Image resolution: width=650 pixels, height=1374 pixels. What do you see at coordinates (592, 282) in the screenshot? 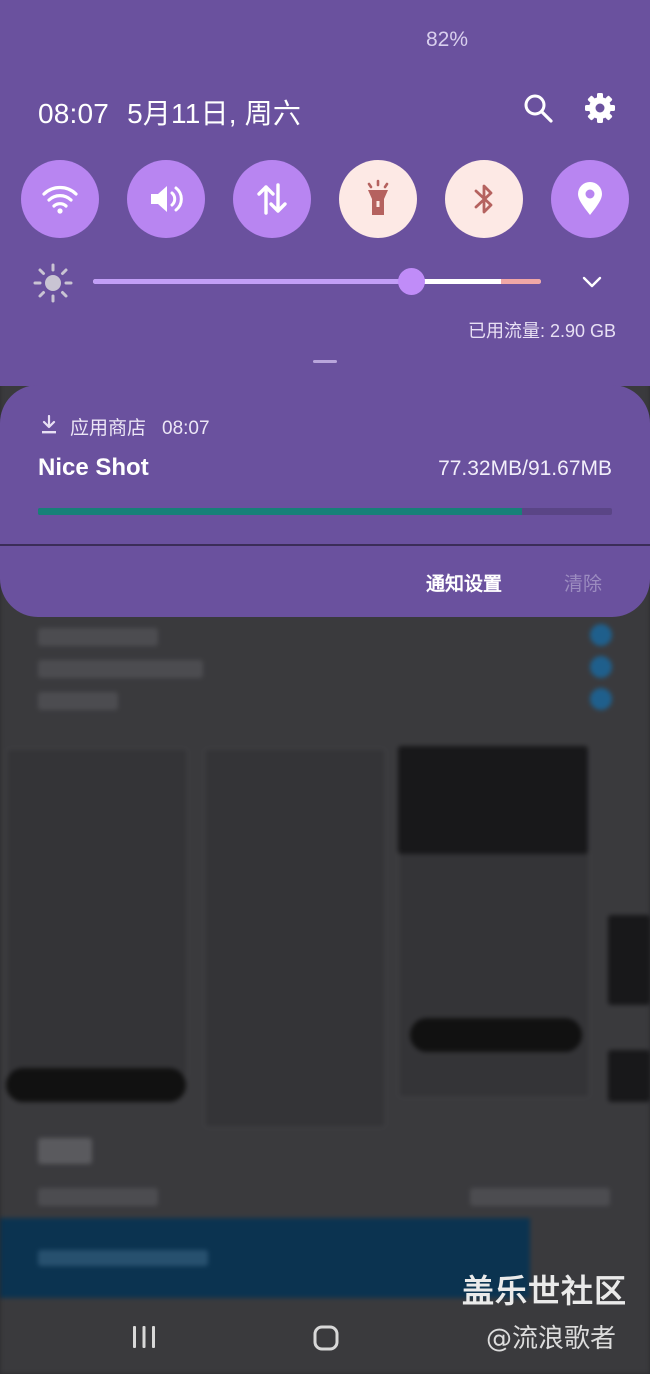
I see `chevron-down-icon` at bounding box center [592, 282].